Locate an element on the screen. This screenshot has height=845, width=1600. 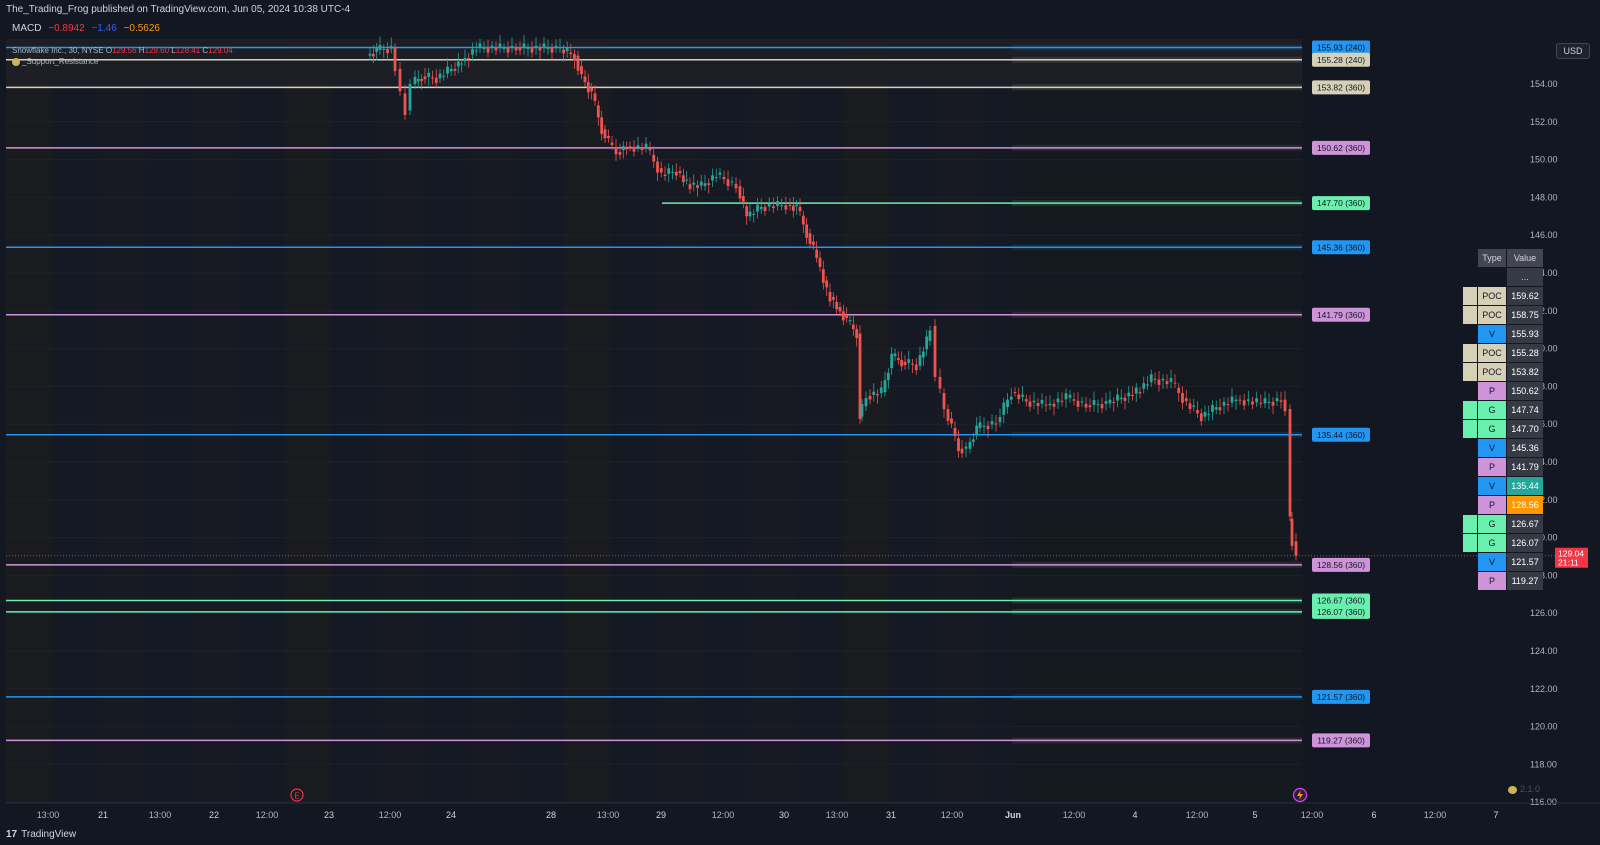
countdown-text: 21:11 is located at coordinates (1568, 563).